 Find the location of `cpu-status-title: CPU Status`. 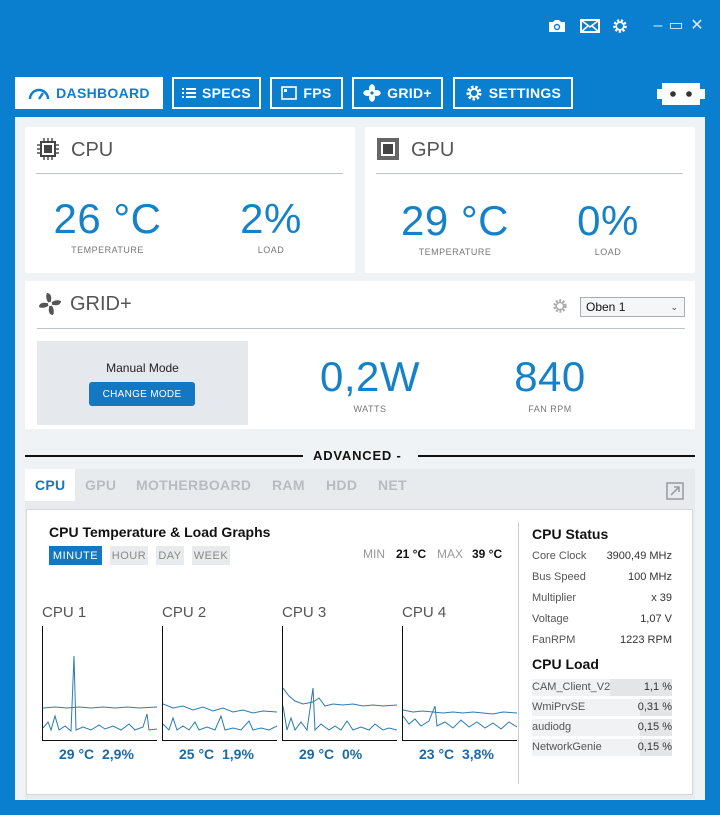

cpu-status-title: CPU Status is located at coordinates (570, 534).